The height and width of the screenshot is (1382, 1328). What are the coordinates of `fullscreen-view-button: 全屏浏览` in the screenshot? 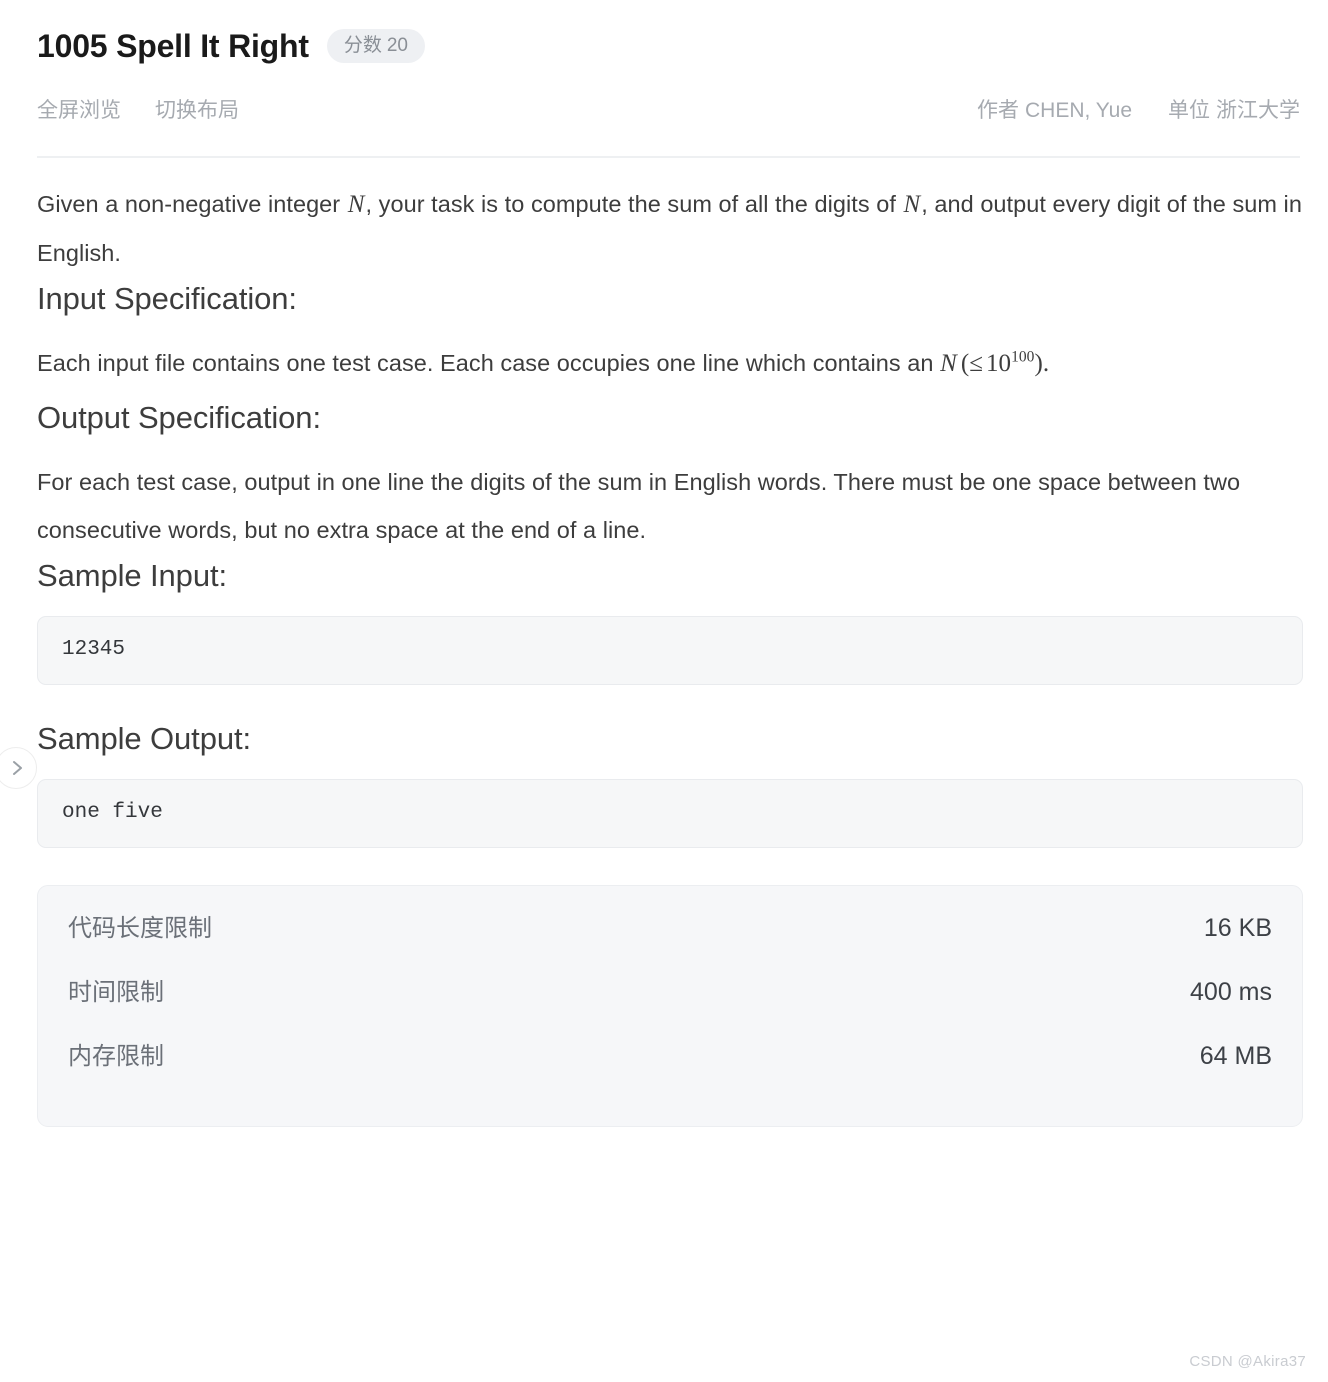 It's located at (79, 109).